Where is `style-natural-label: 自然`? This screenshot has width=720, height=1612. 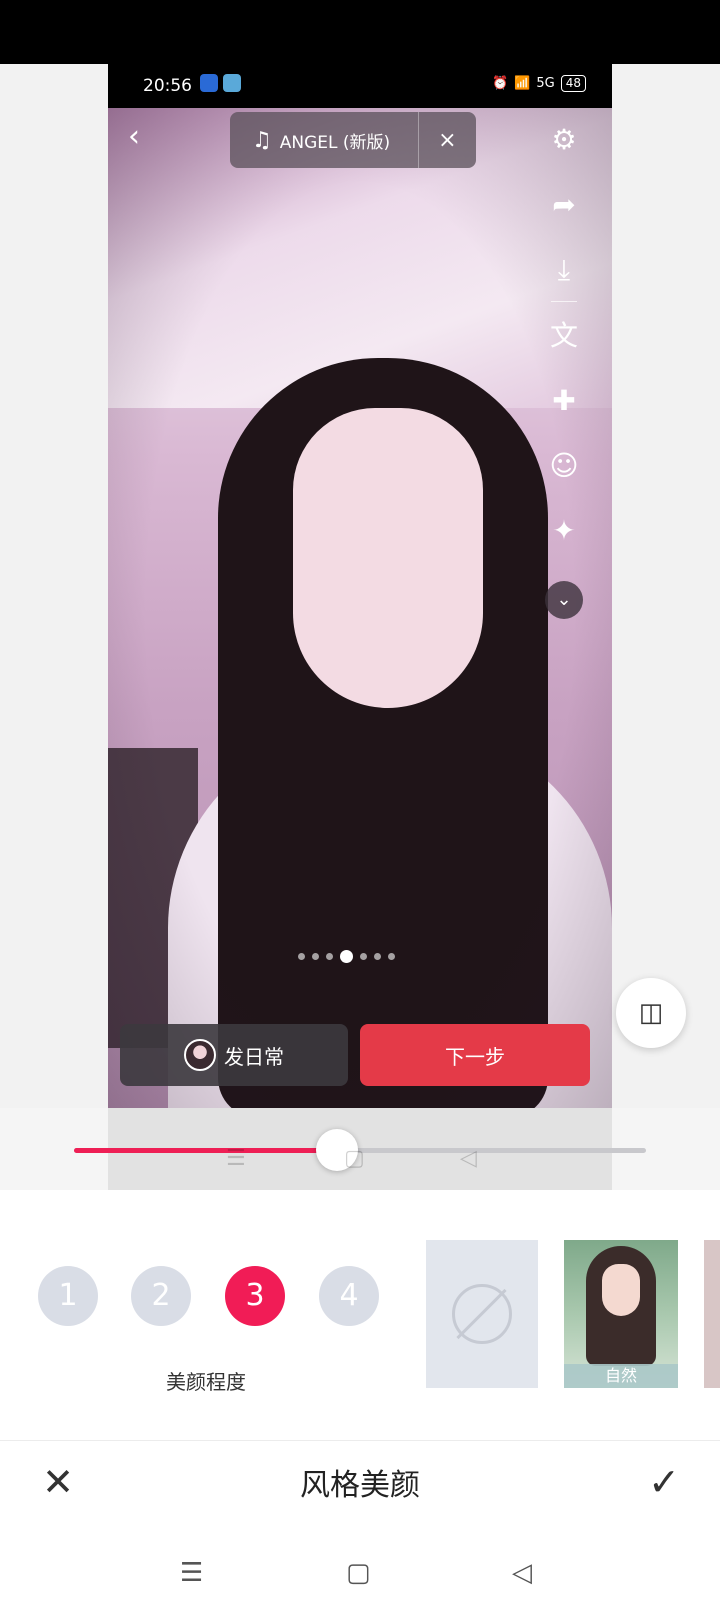 style-natural-label: 自然 is located at coordinates (621, 1376).